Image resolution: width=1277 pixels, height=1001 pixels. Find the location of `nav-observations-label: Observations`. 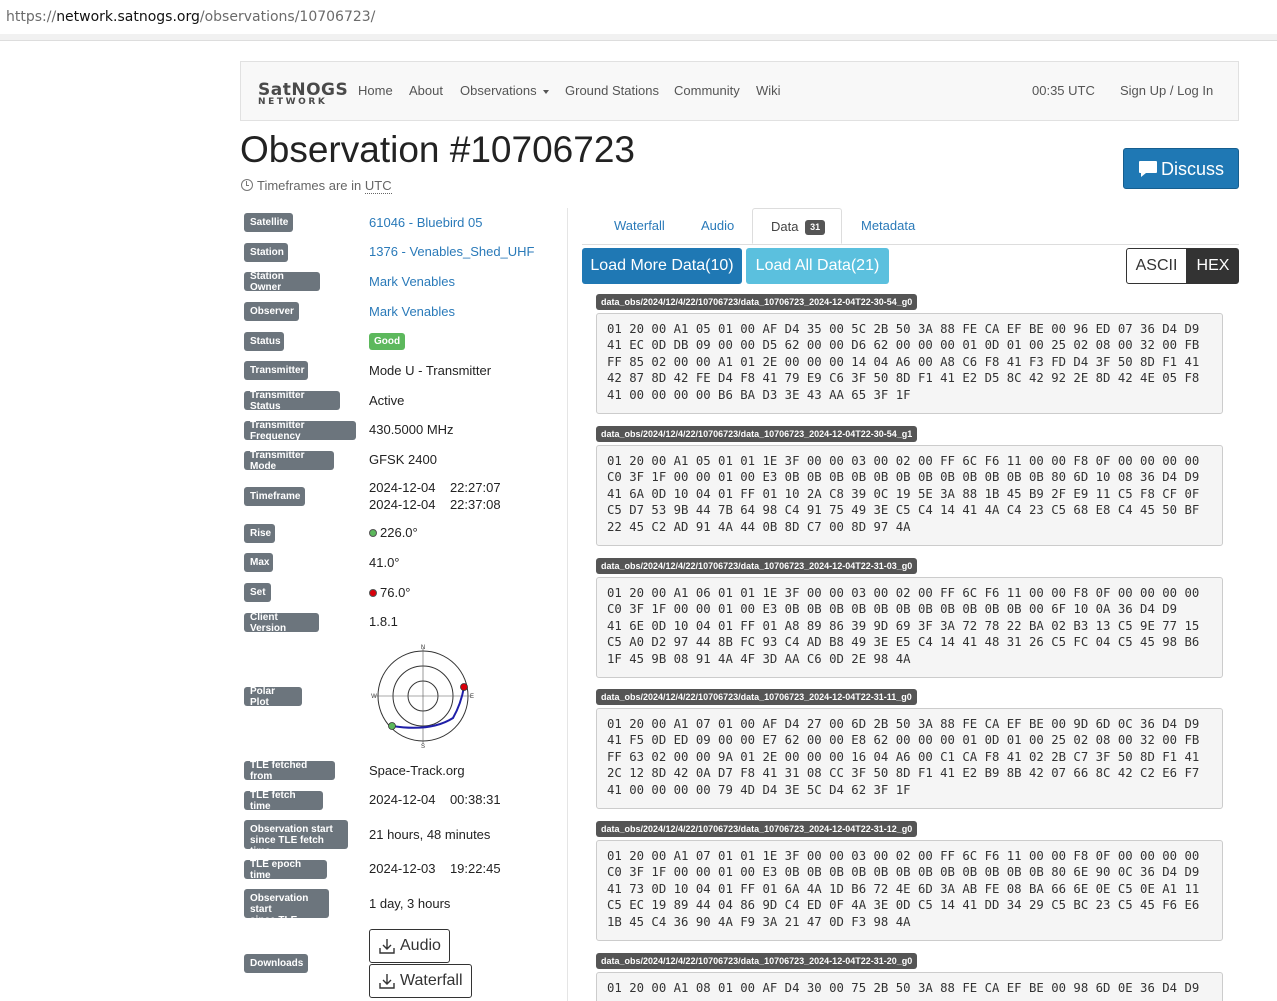

nav-observations-label: Observations is located at coordinates (498, 90).